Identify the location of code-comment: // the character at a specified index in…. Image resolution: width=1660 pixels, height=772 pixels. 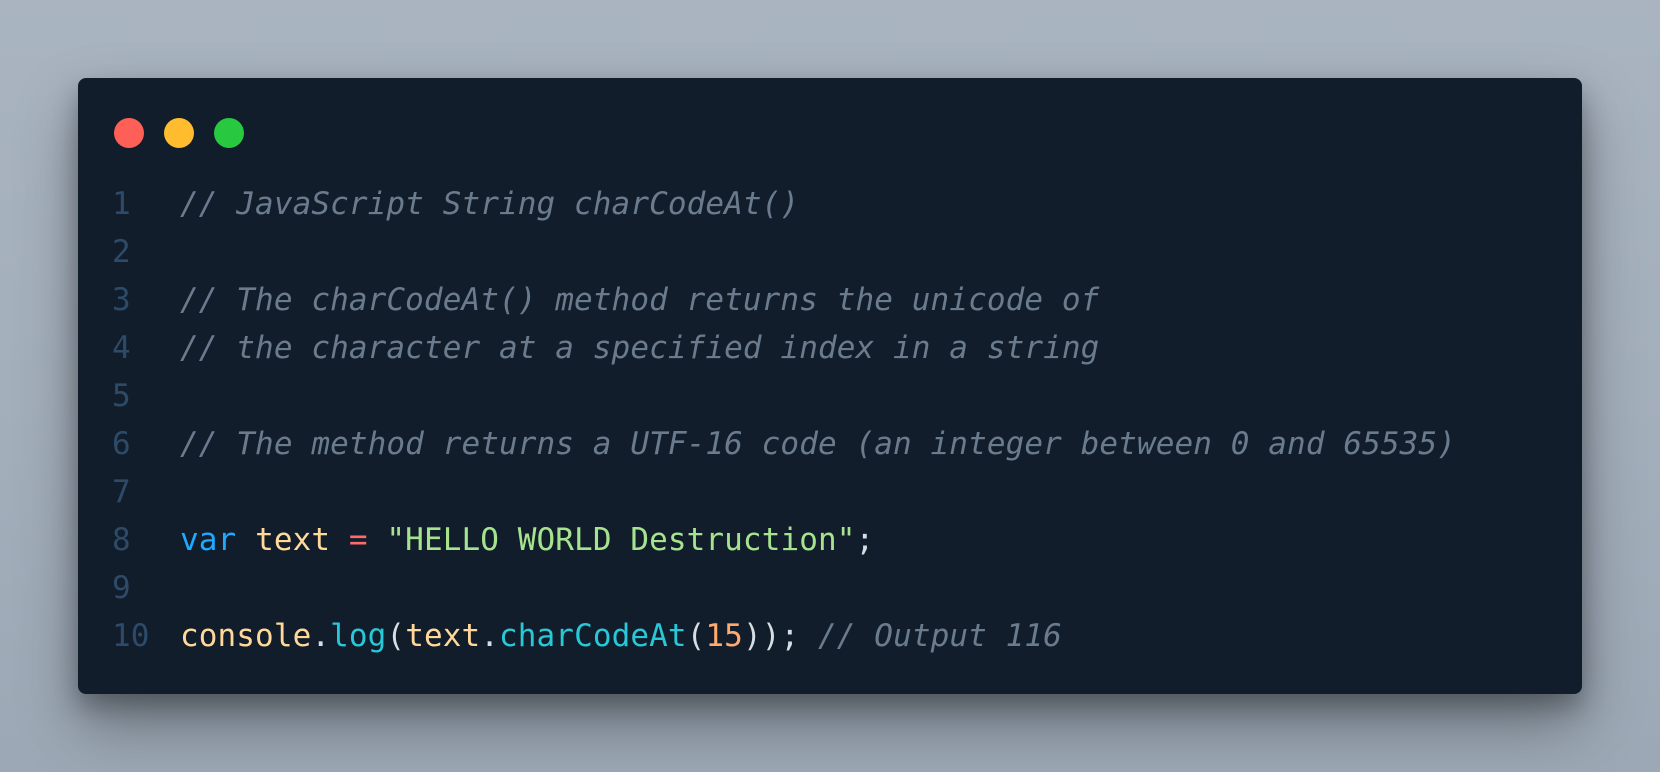
(640, 348).